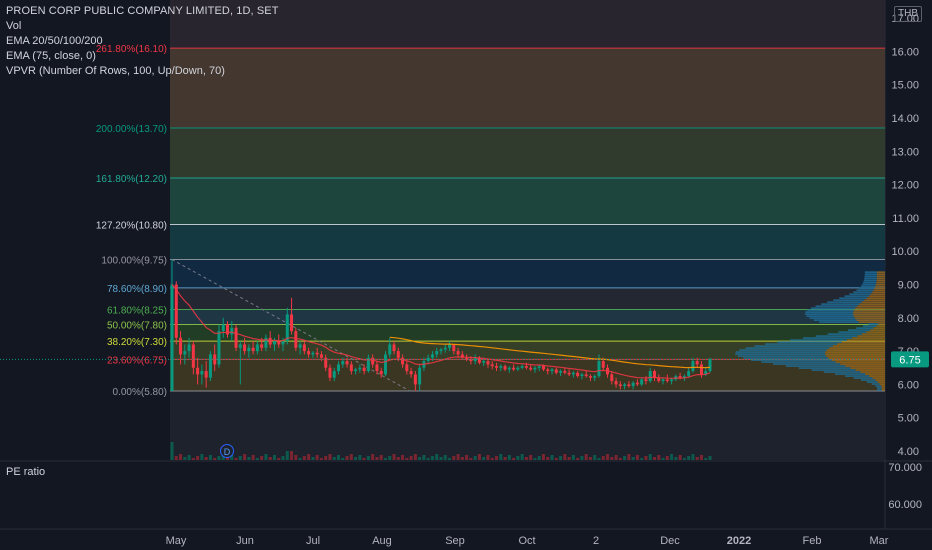  Describe the element at coordinates (142, 56) in the screenshot. I see `indicator-ema-75: EMA (75, close, 0)` at that location.